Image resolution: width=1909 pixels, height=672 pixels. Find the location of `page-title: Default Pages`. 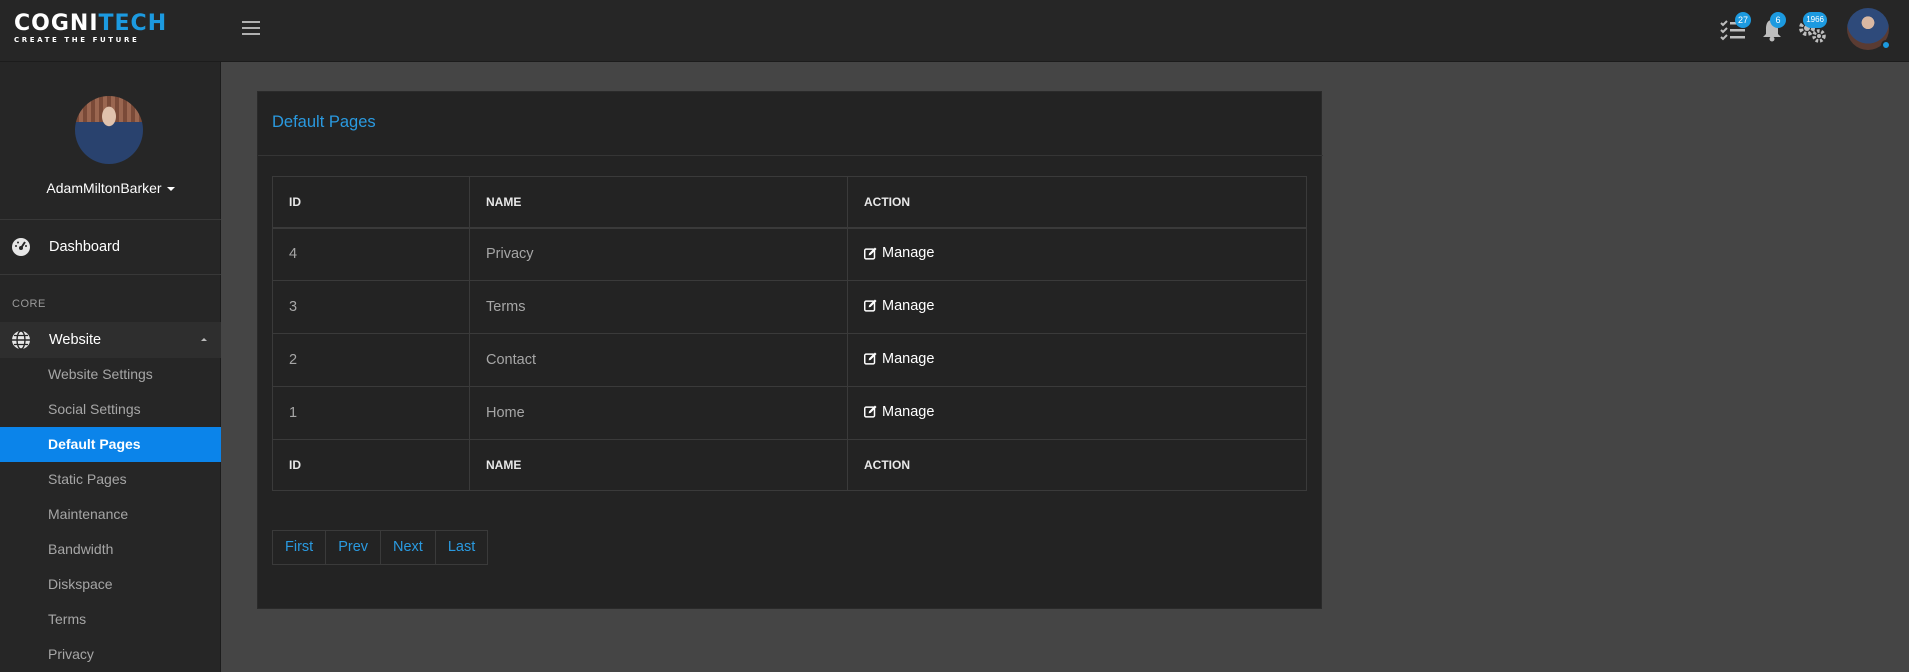

page-title: Default Pages is located at coordinates (324, 122).